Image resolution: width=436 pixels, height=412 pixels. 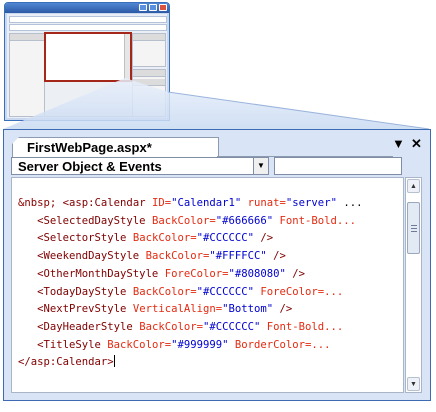 What do you see at coordinates (82, 256) in the screenshot?
I see `code-token: <WeekendDayStyle` at bounding box center [82, 256].